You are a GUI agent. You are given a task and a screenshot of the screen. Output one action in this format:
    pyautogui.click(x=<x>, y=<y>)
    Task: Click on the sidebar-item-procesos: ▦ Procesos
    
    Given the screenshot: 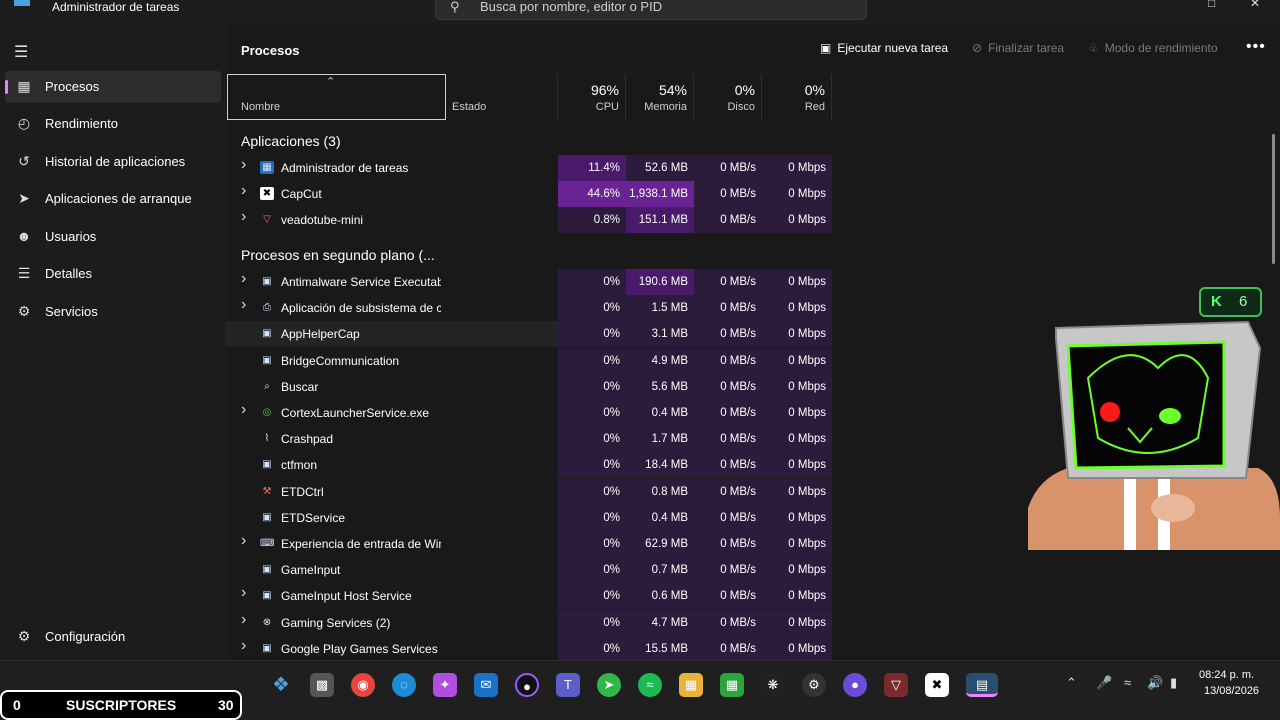 What is the action you would take?
    pyautogui.click(x=113, y=87)
    